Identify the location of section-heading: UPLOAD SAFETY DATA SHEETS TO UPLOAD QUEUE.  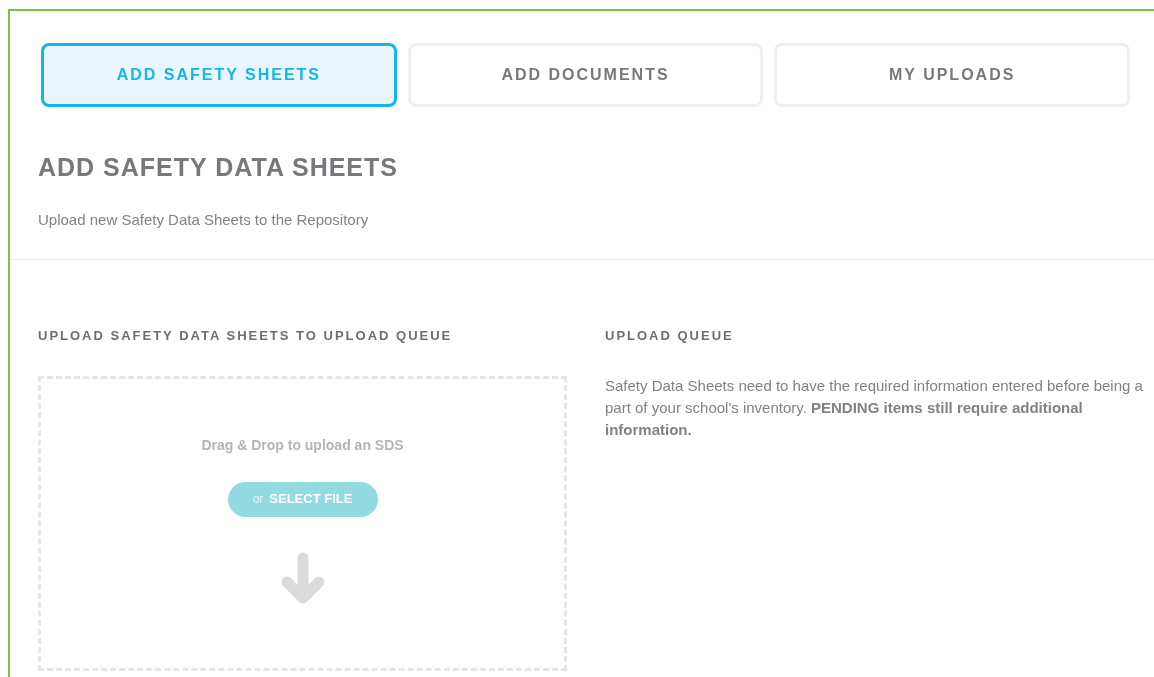
(245, 336).